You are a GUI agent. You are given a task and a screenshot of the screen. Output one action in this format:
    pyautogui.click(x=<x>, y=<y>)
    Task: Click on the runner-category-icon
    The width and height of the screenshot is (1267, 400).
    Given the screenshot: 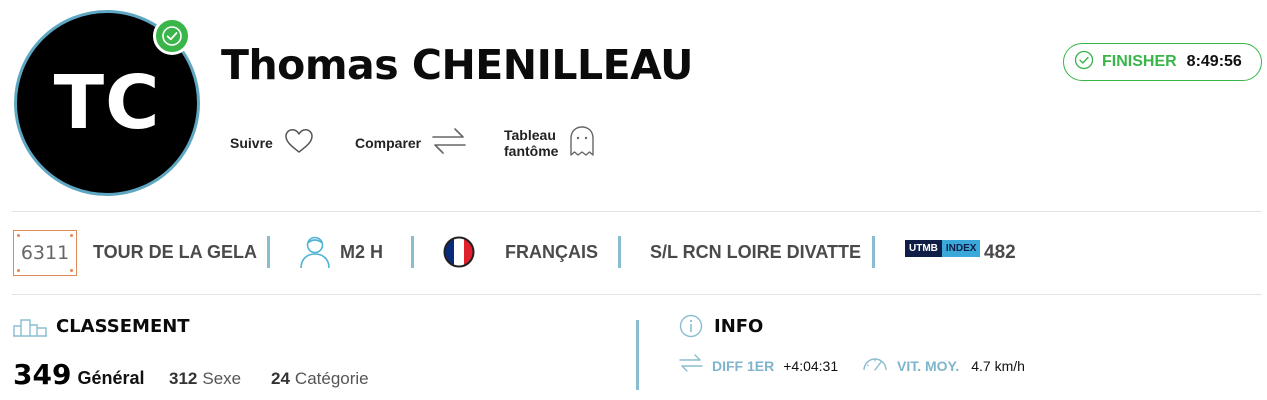 What is the action you would take?
    pyautogui.click(x=315, y=254)
    